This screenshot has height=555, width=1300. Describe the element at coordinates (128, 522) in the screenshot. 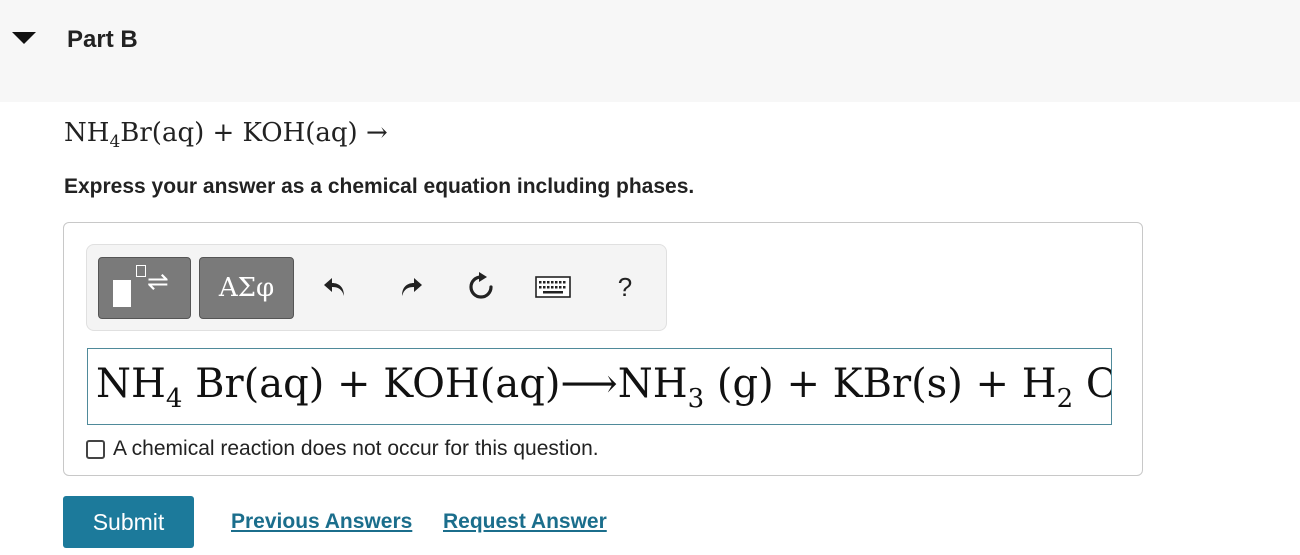

I see `submit-button: Submit` at that location.